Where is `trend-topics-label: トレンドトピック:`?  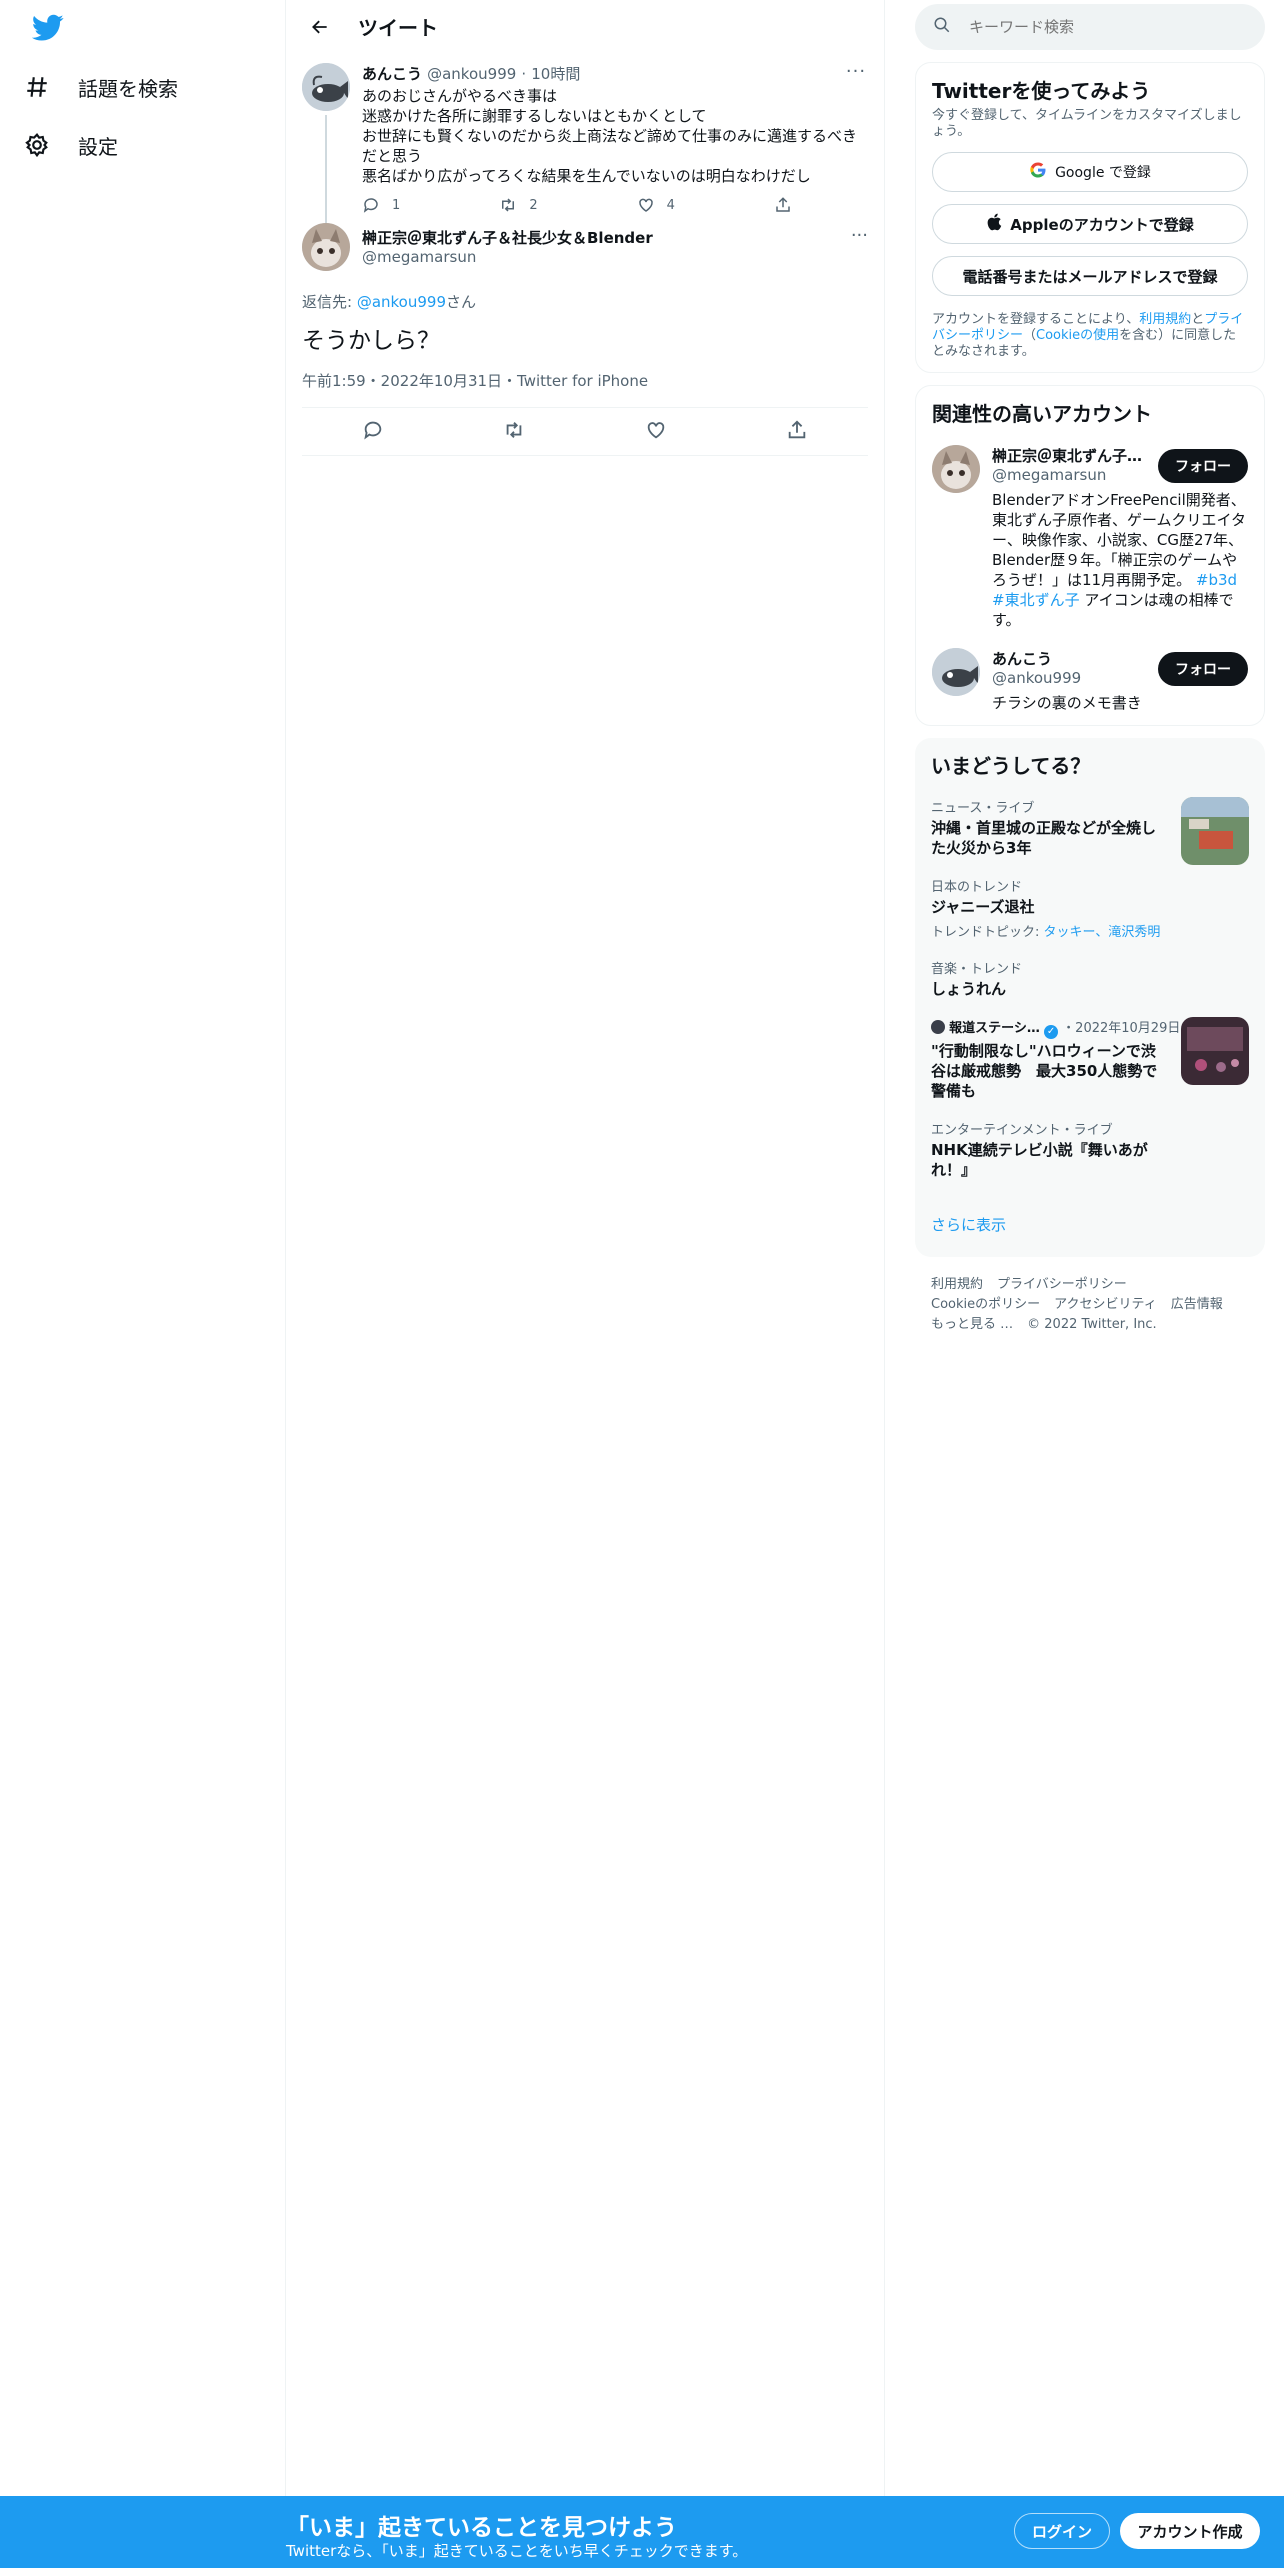
trend-topics-label: トレンドトピック: is located at coordinates (987, 932).